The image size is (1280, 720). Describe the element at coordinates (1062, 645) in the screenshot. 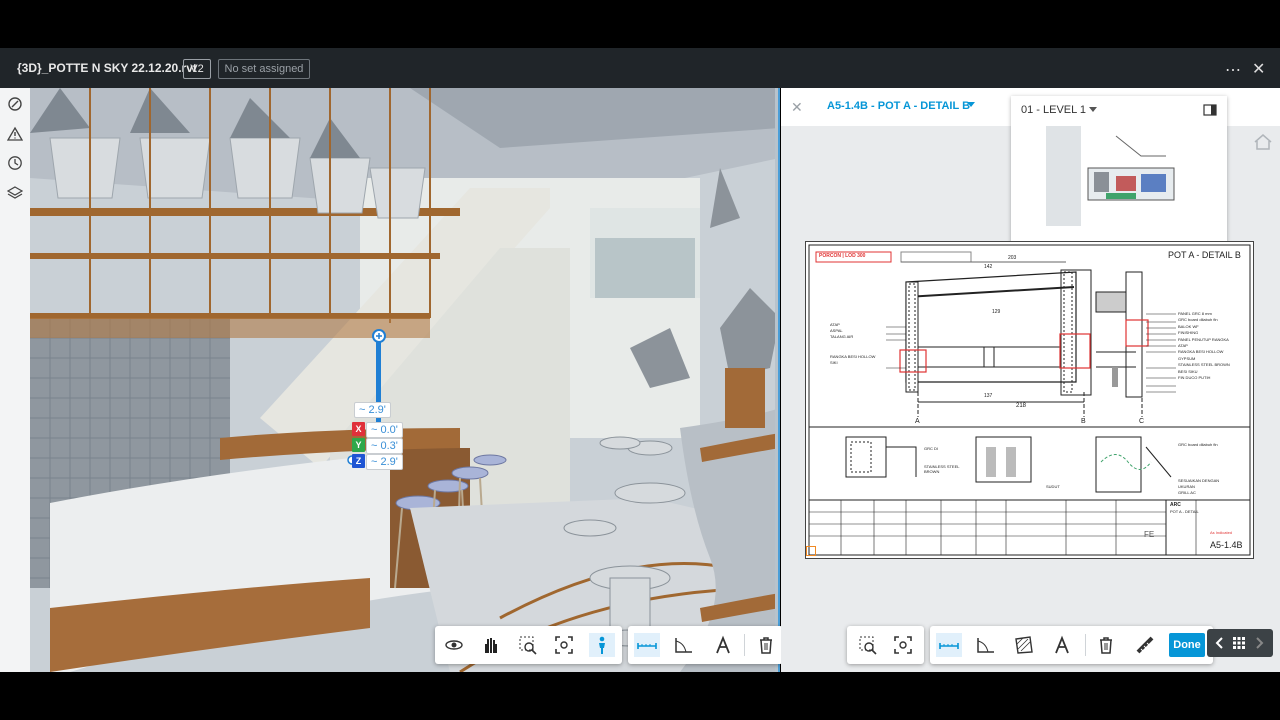

I see `sheet-measure-text-icon` at that location.